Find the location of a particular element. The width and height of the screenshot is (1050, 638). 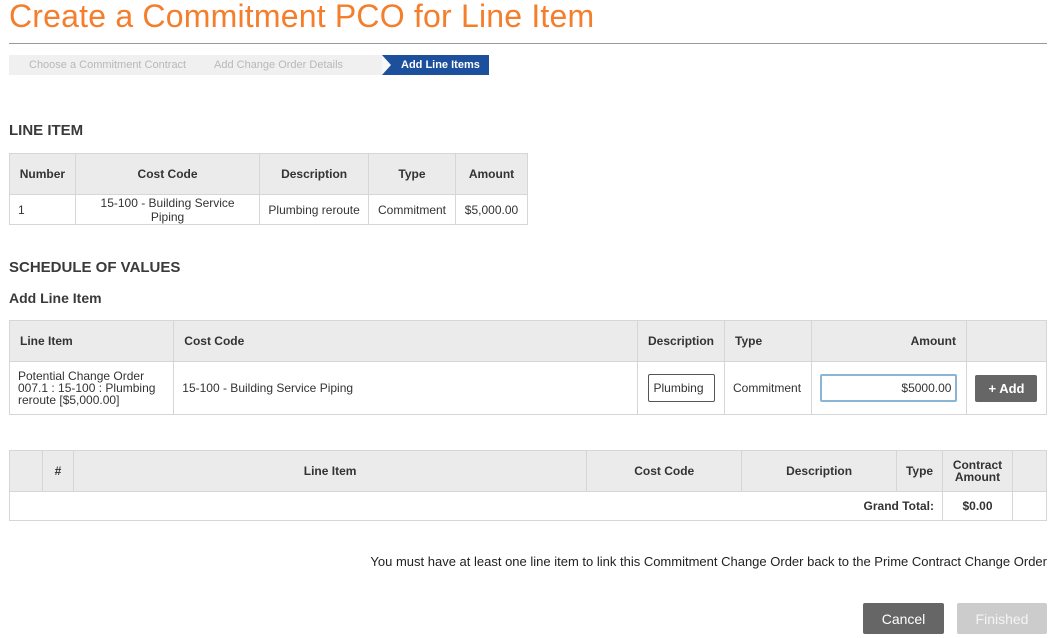

cancel-button: Cancel is located at coordinates (903, 618).